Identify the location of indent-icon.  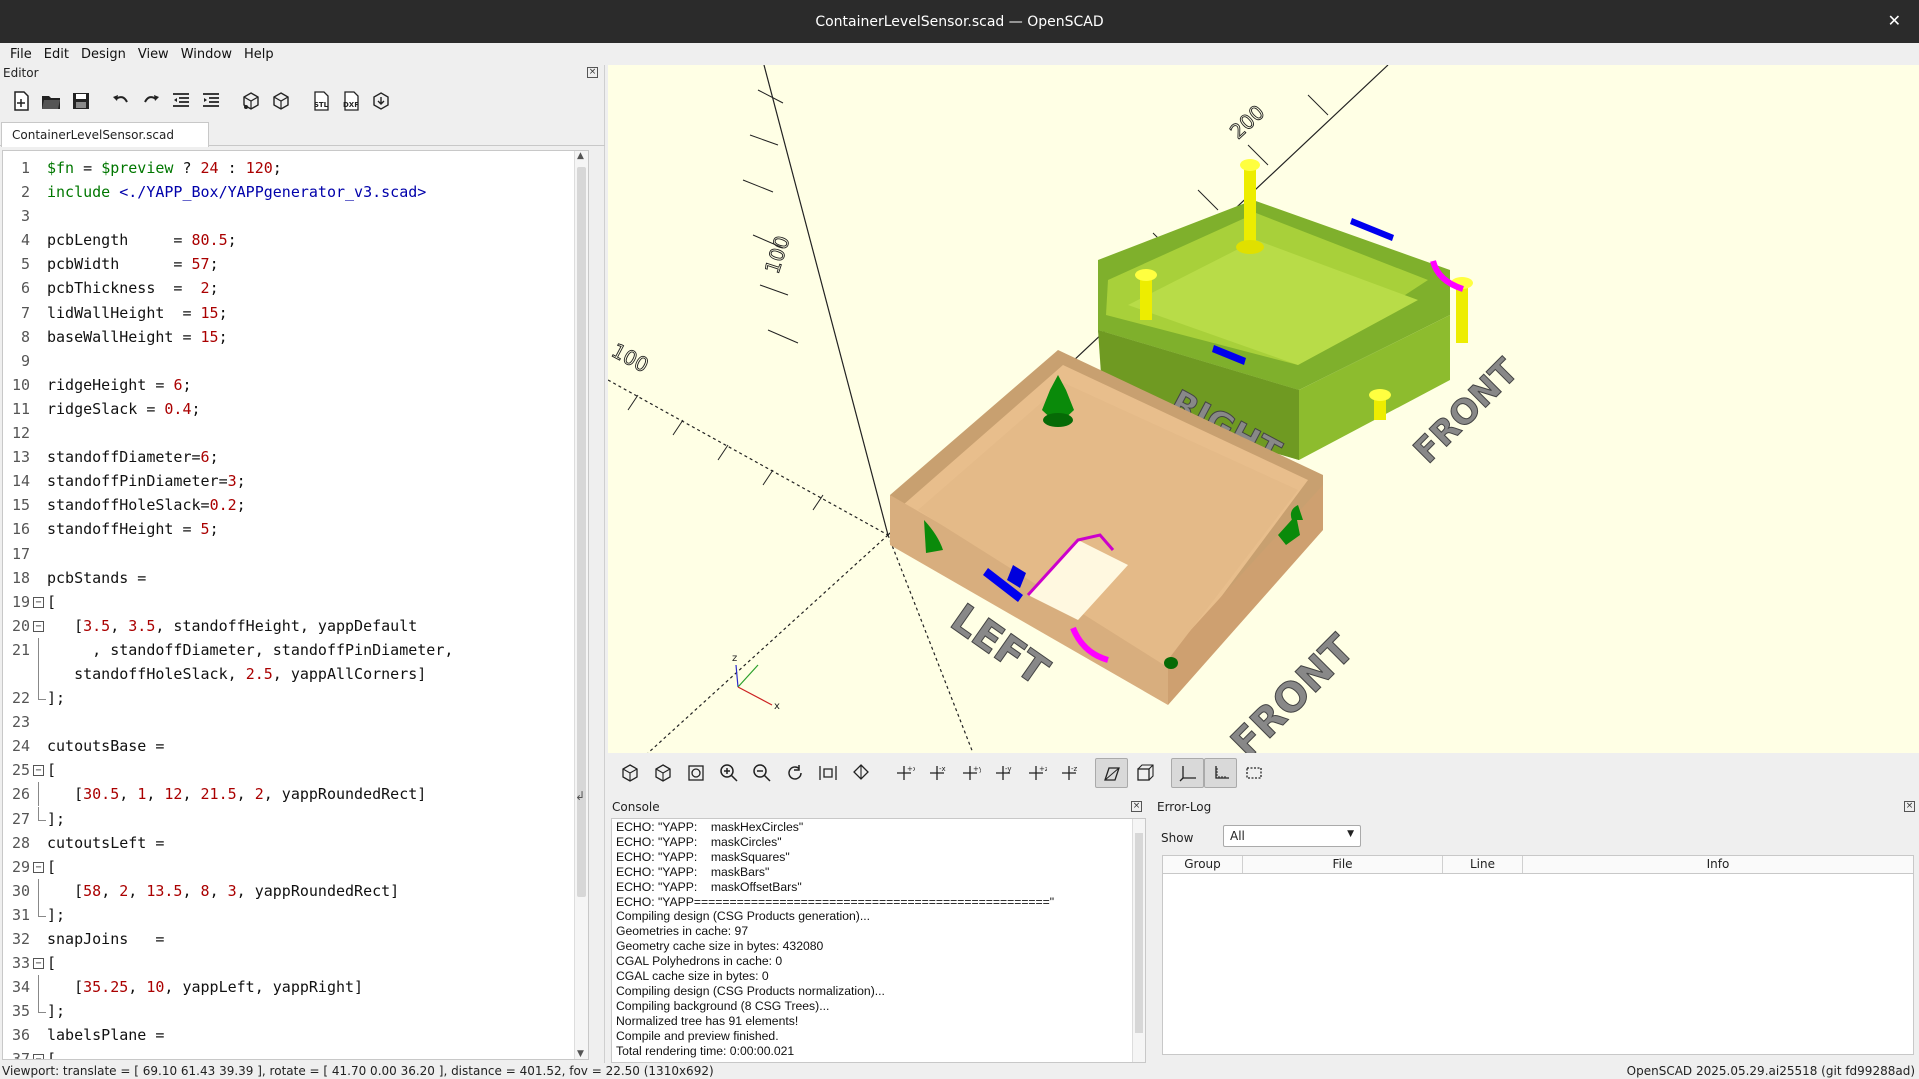
(211, 101).